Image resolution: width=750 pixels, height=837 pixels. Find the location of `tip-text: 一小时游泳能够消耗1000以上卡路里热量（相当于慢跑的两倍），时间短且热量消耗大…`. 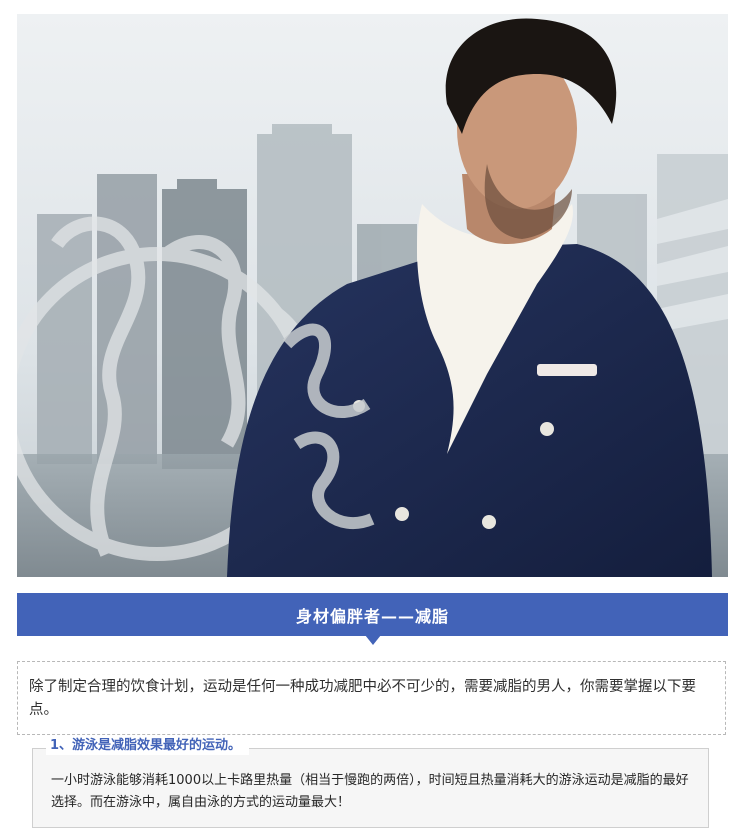

tip-text: 一小时游泳能够消耗1000以上卡路里热量（相当于慢跑的两倍），时间短且热量消耗大… is located at coordinates (370, 791).